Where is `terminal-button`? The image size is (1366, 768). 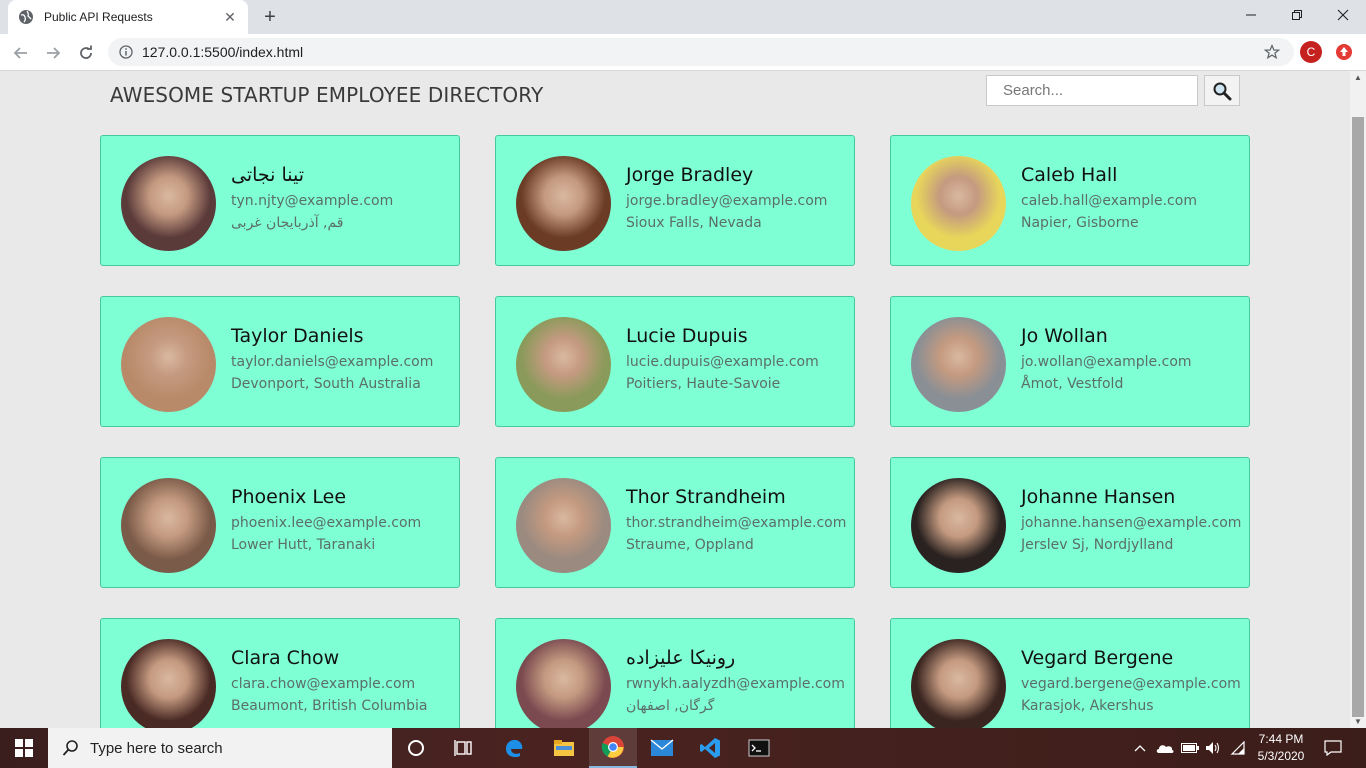 terminal-button is located at coordinates (759, 748).